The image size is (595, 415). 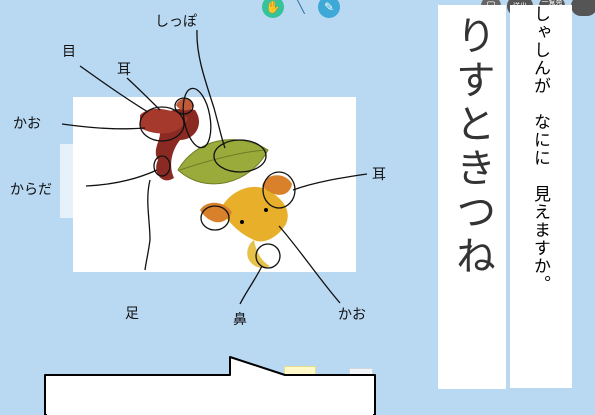 What do you see at coordinates (176, 22) in the screenshot?
I see `label-shippo: しっぽ` at bounding box center [176, 22].